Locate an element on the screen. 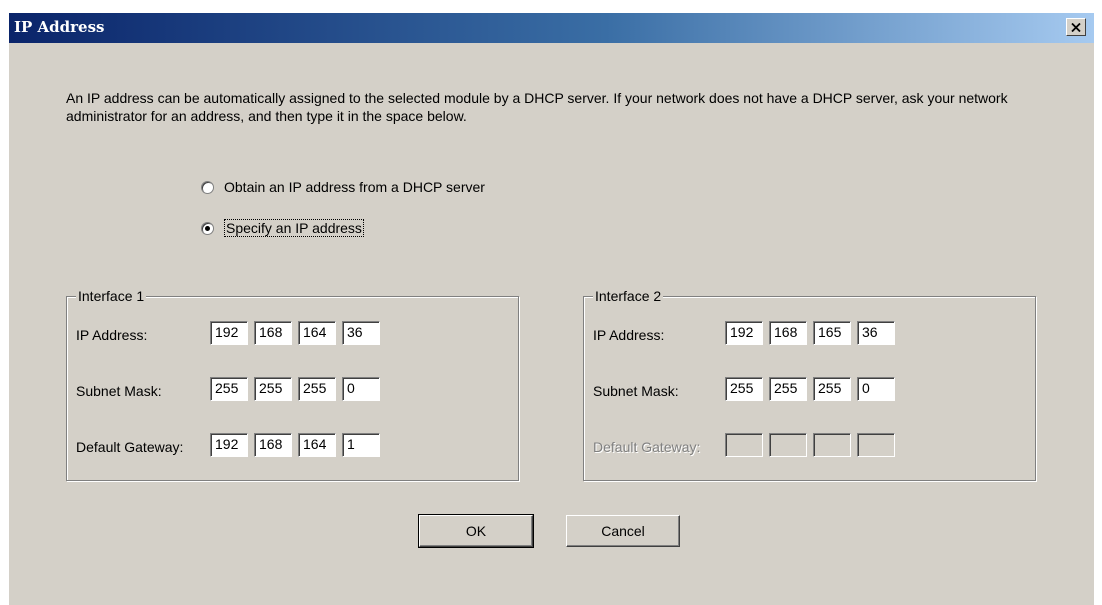  radio-label-obtain-dhcp: Obtain an IP address from a DHCP server is located at coordinates (354, 187).